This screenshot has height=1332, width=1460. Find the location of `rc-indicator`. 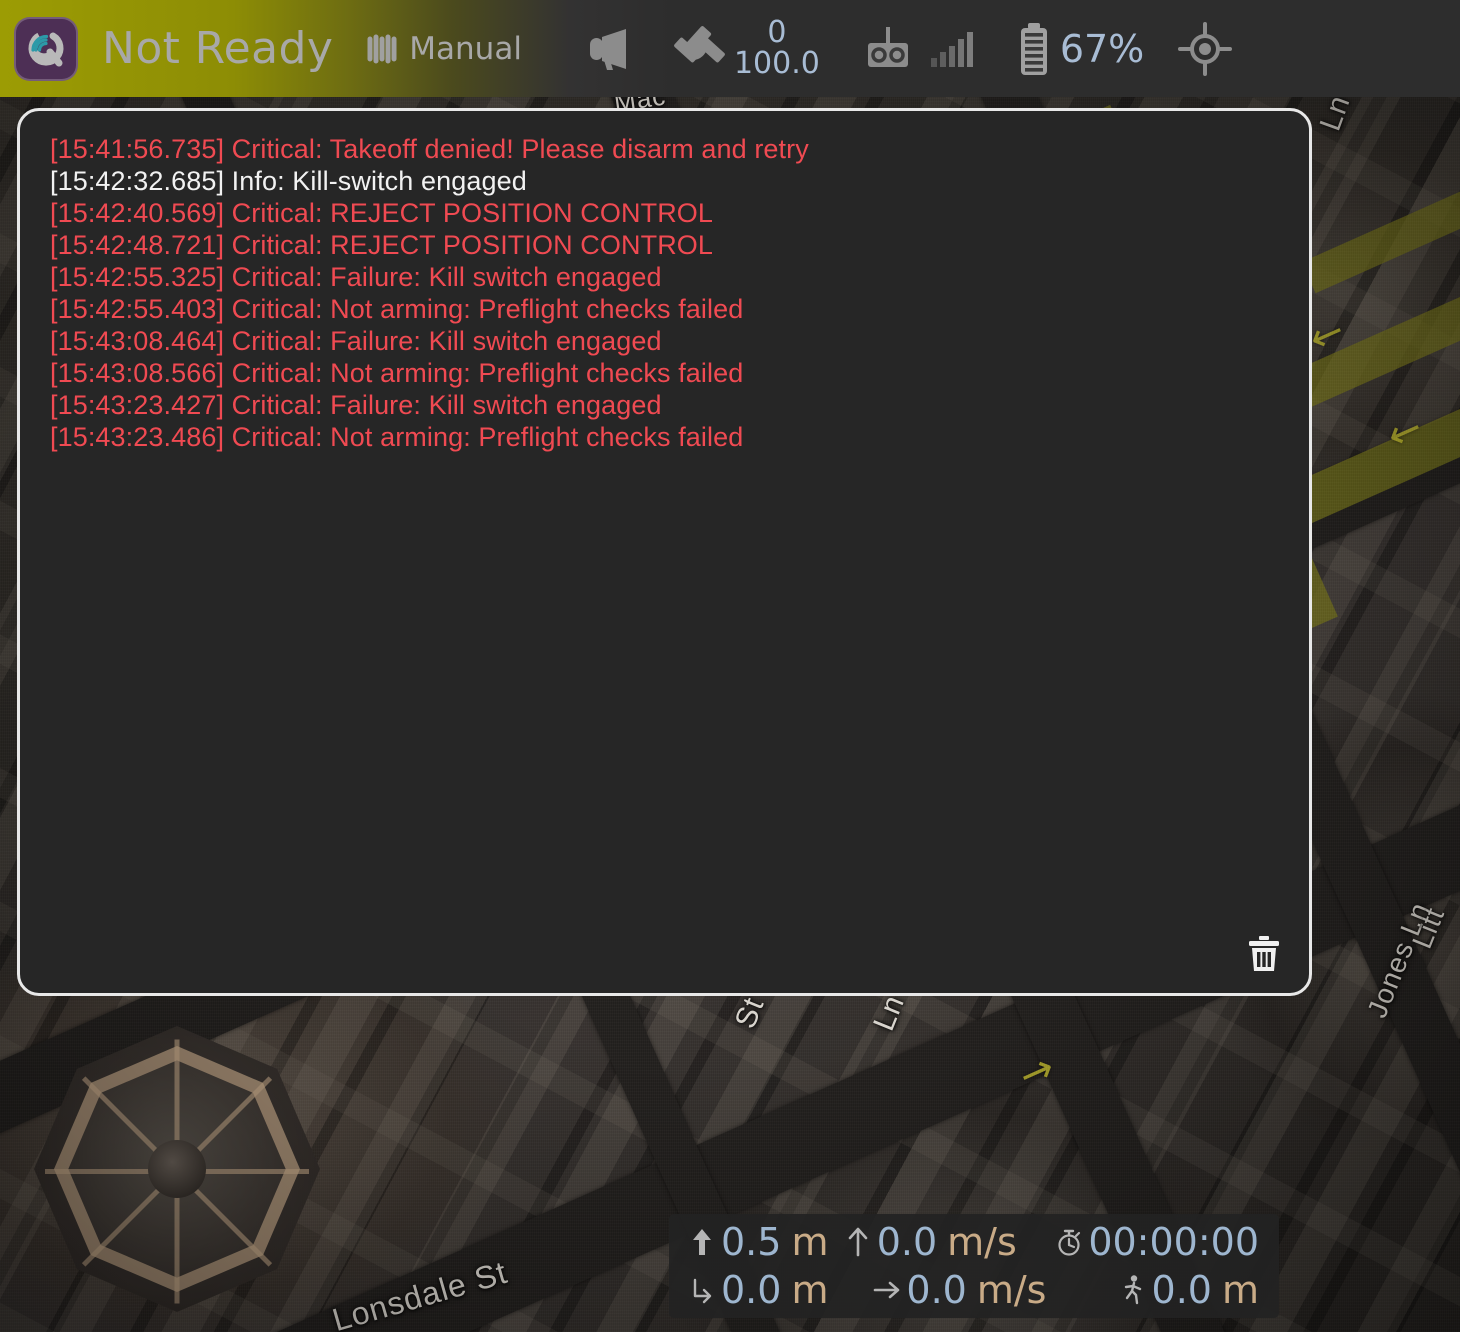

rc-indicator is located at coordinates (918, 49).